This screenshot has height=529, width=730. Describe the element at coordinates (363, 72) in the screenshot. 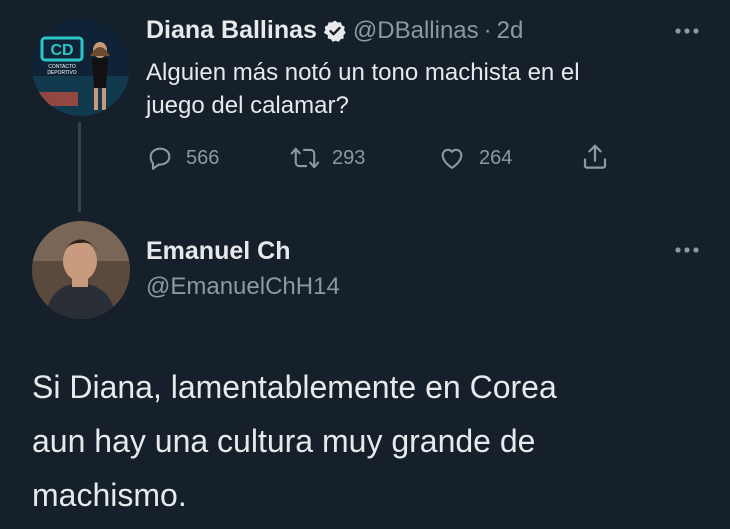

I see `tweet-text-line: Alguien más notó un tono machista en el` at that location.